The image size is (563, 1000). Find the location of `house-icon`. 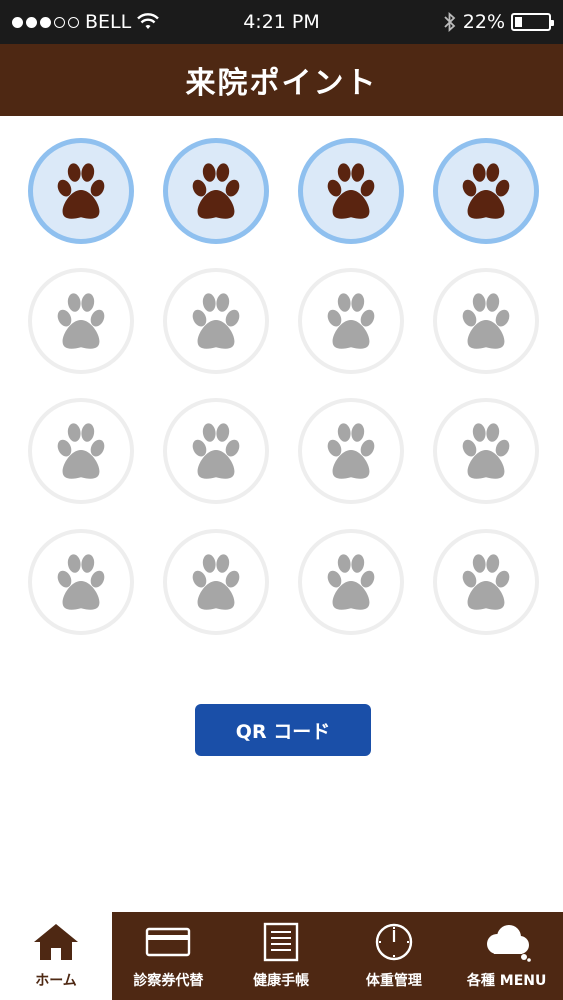

house-icon is located at coordinates (56, 942).